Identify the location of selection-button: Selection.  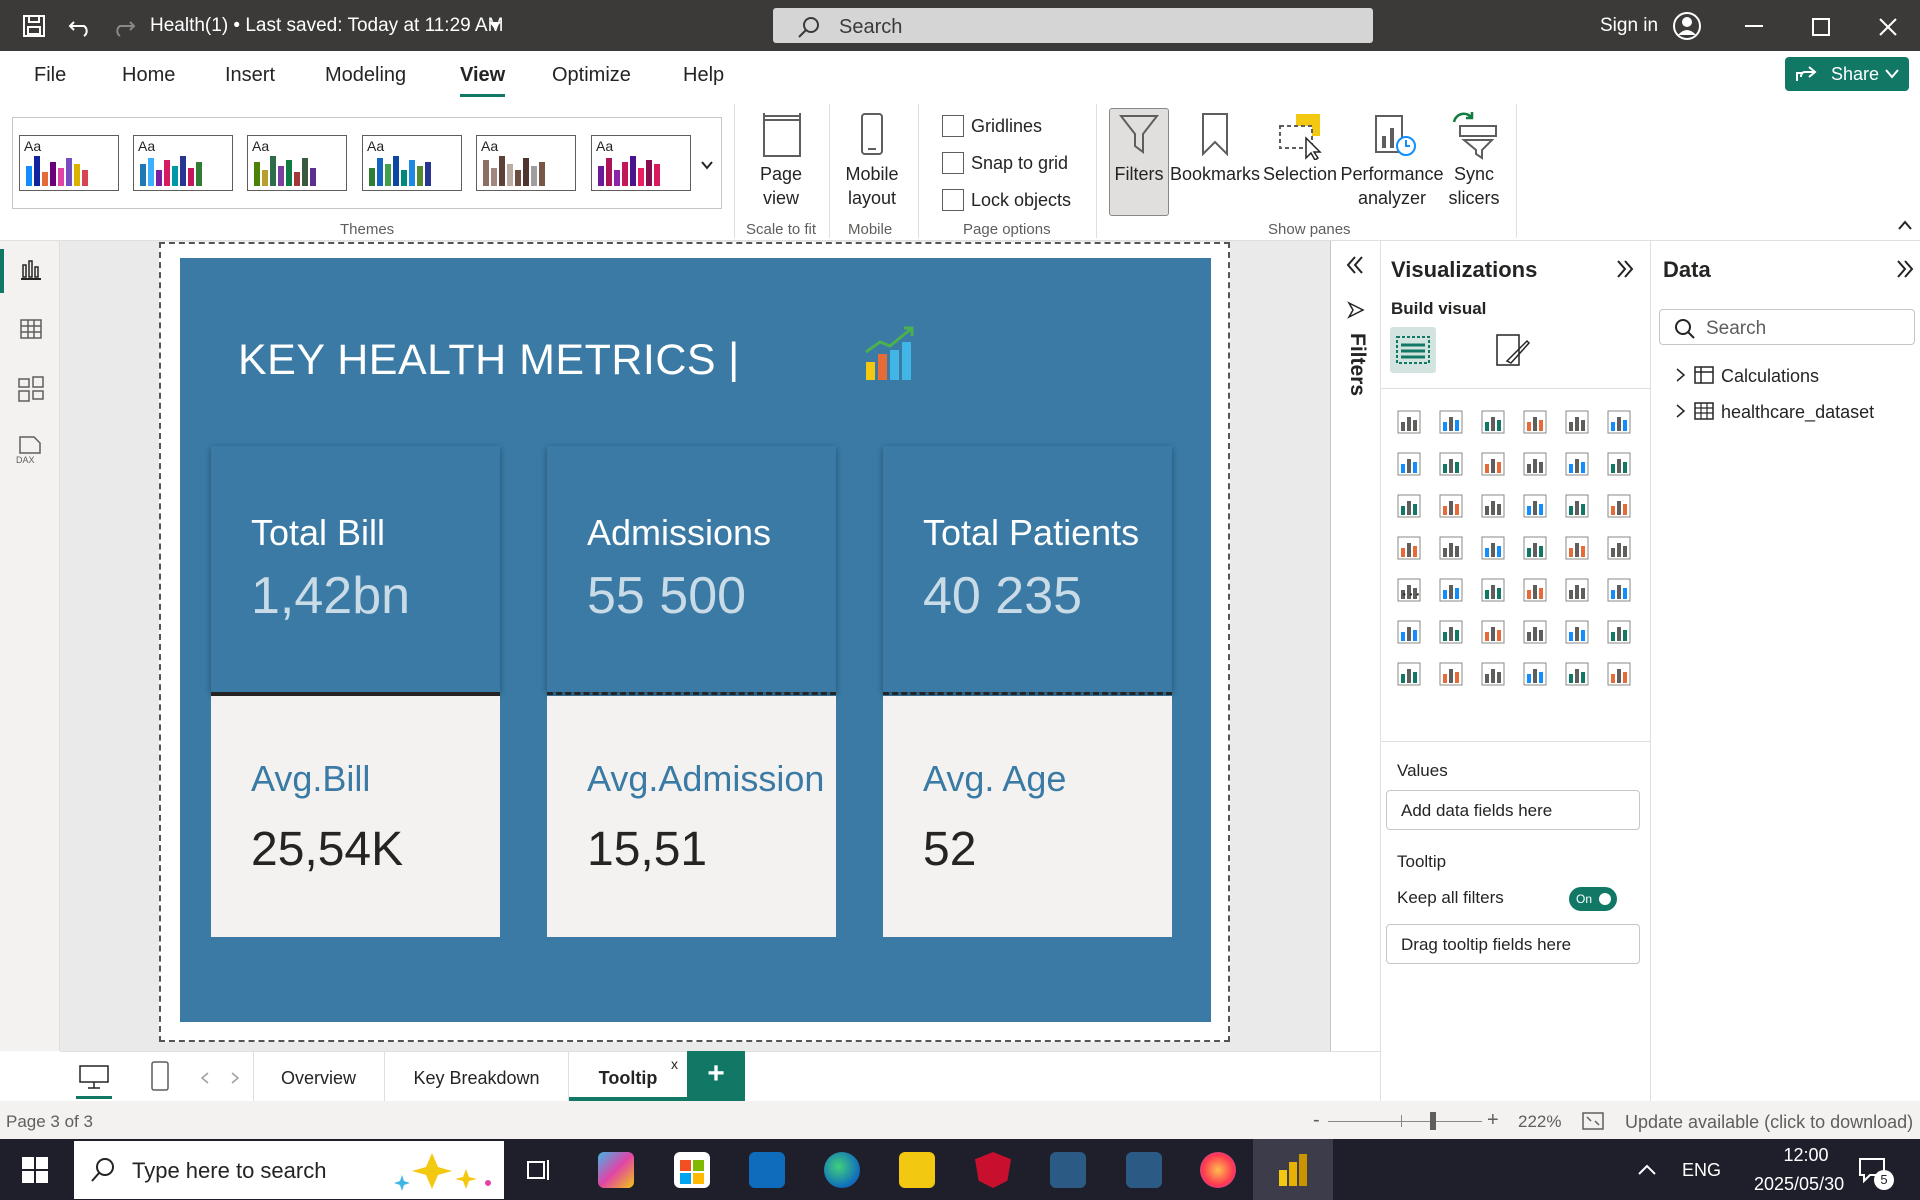
(1300, 174).